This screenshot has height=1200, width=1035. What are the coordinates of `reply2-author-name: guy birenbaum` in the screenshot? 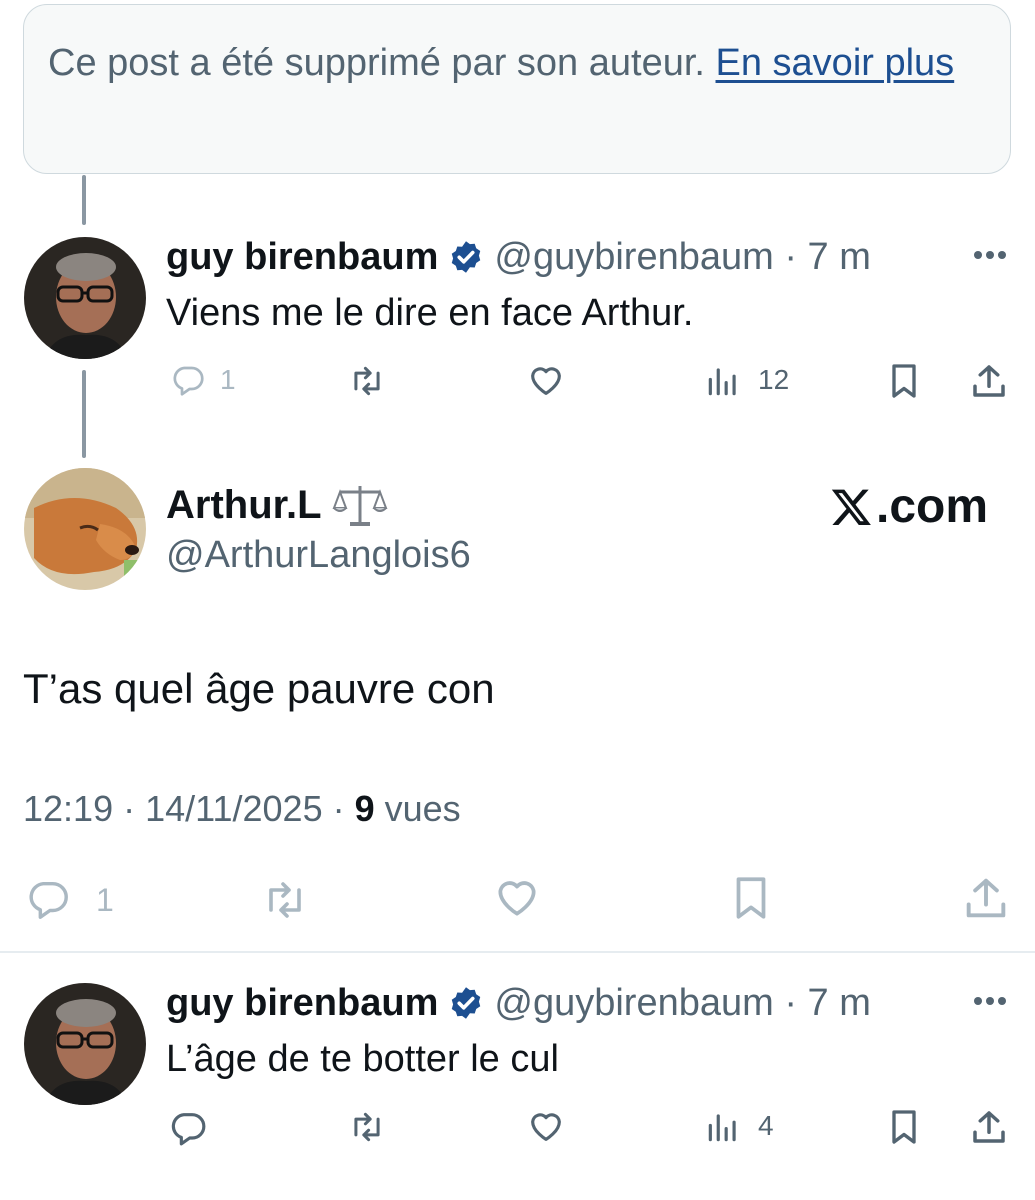 It's located at (302, 1003).